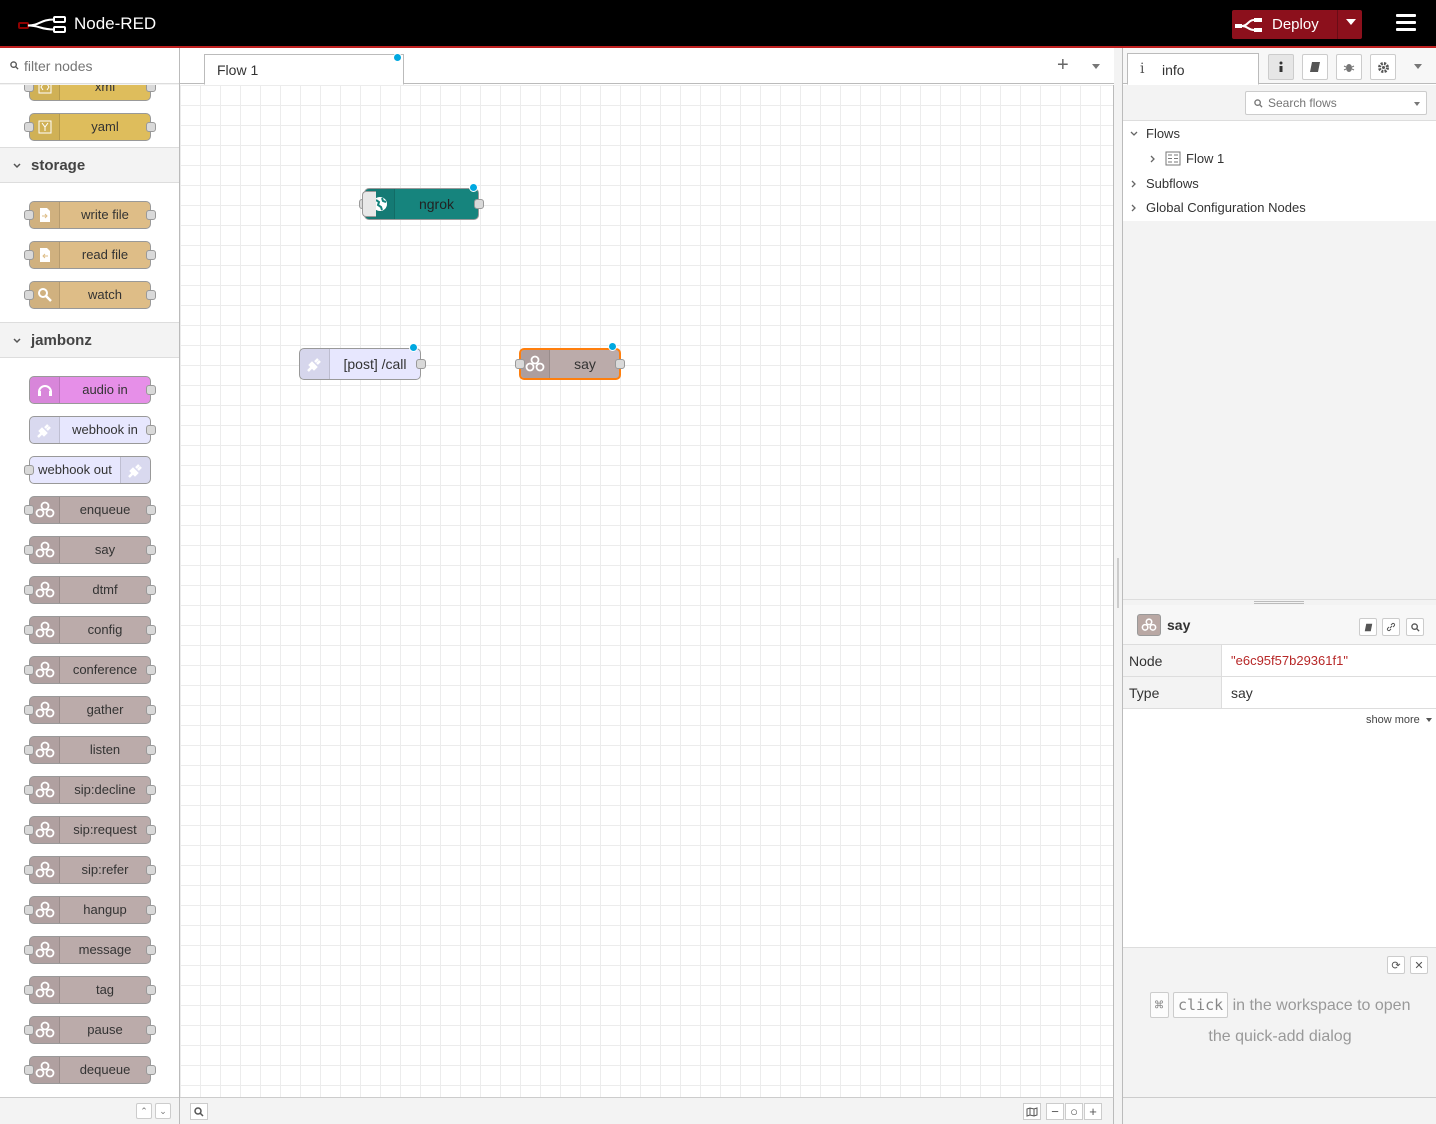 The width and height of the screenshot is (1436, 1124). Describe the element at coordinates (369, 204) in the screenshot. I see `inject-button` at that location.